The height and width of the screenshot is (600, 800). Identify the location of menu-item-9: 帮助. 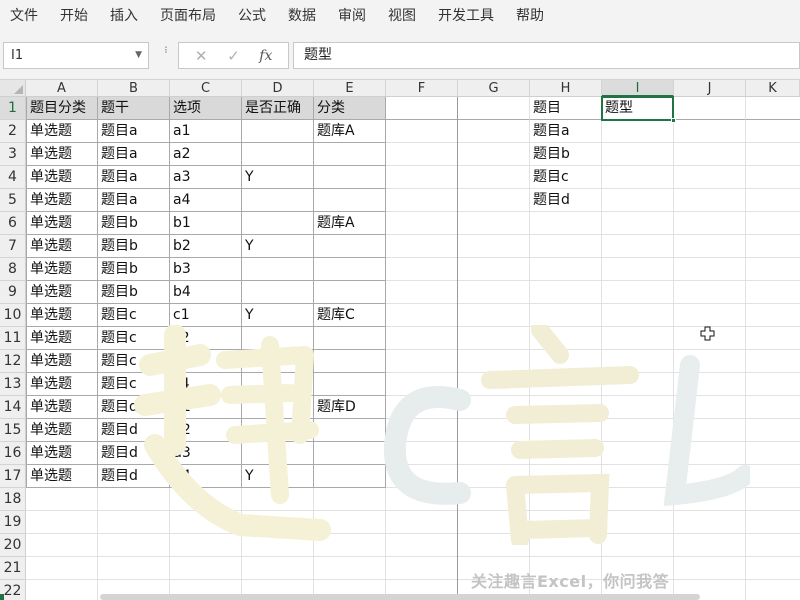
(530, 16).